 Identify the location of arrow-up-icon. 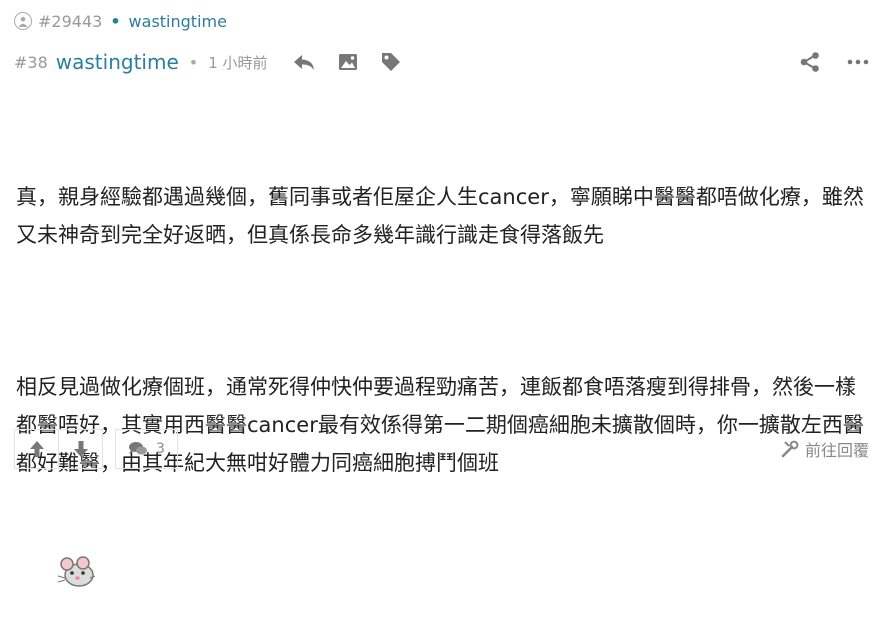
(36, 449).